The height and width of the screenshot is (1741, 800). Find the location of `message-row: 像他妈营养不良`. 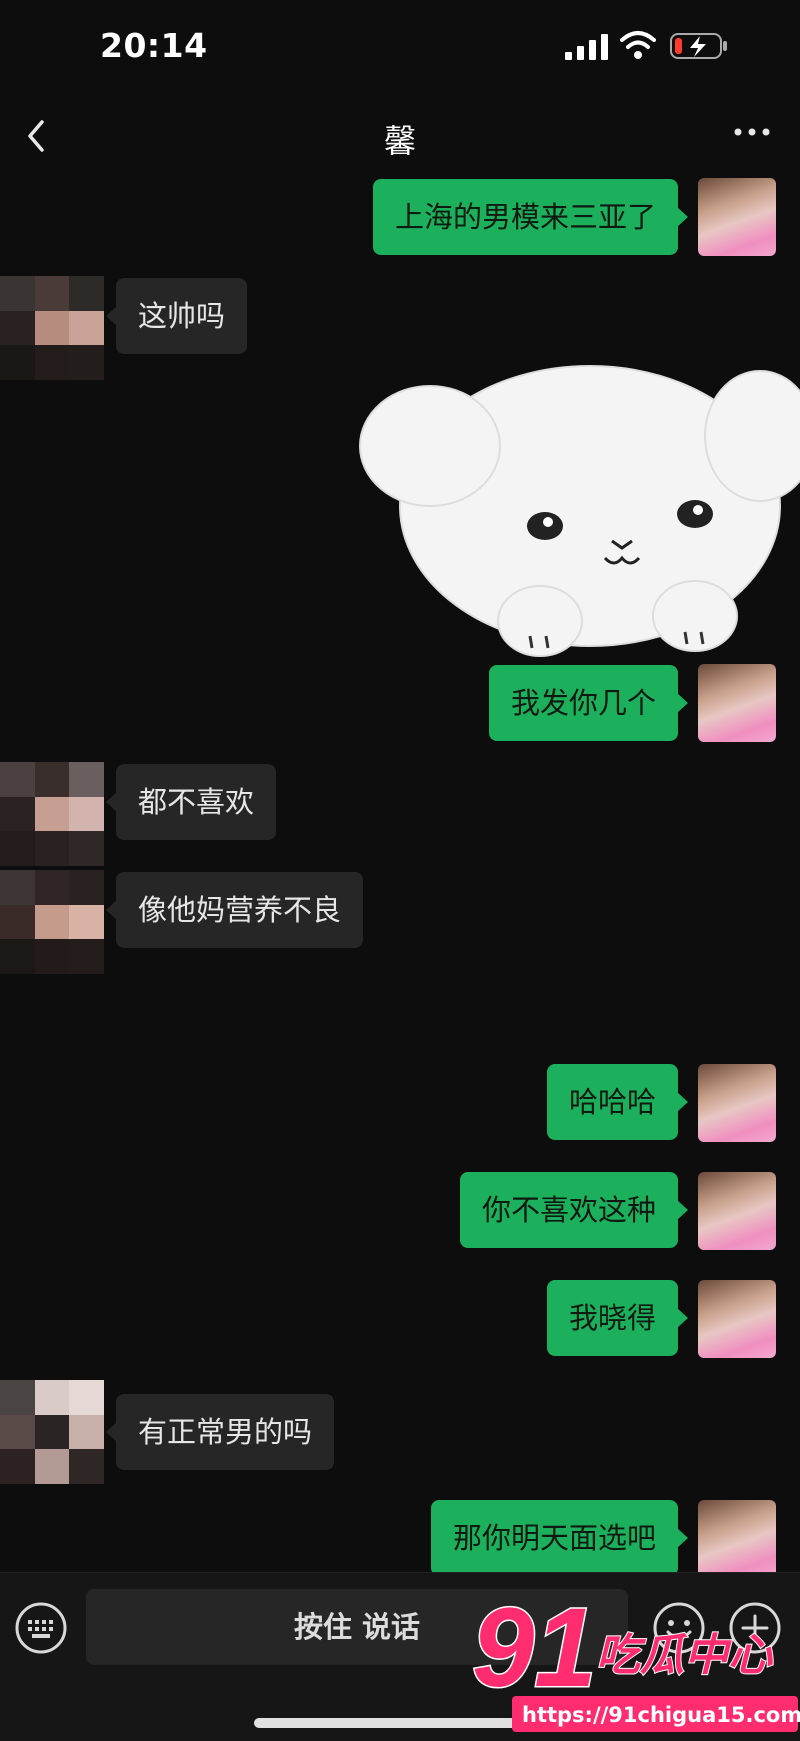

message-row: 像他妈营养不良 is located at coordinates (400, 922).